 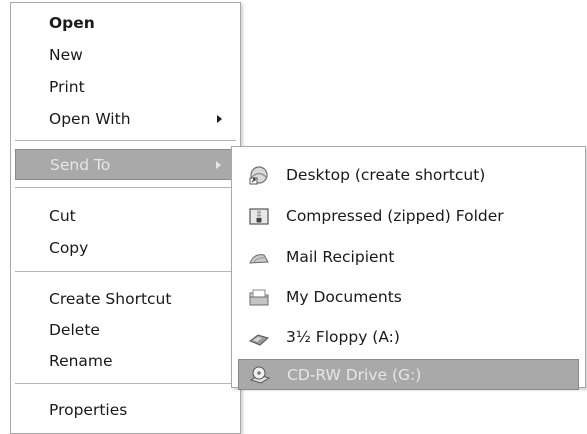 What do you see at coordinates (125, 360) in the screenshot?
I see `menu-item-rename: Rename` at bounding box center [125, 360].